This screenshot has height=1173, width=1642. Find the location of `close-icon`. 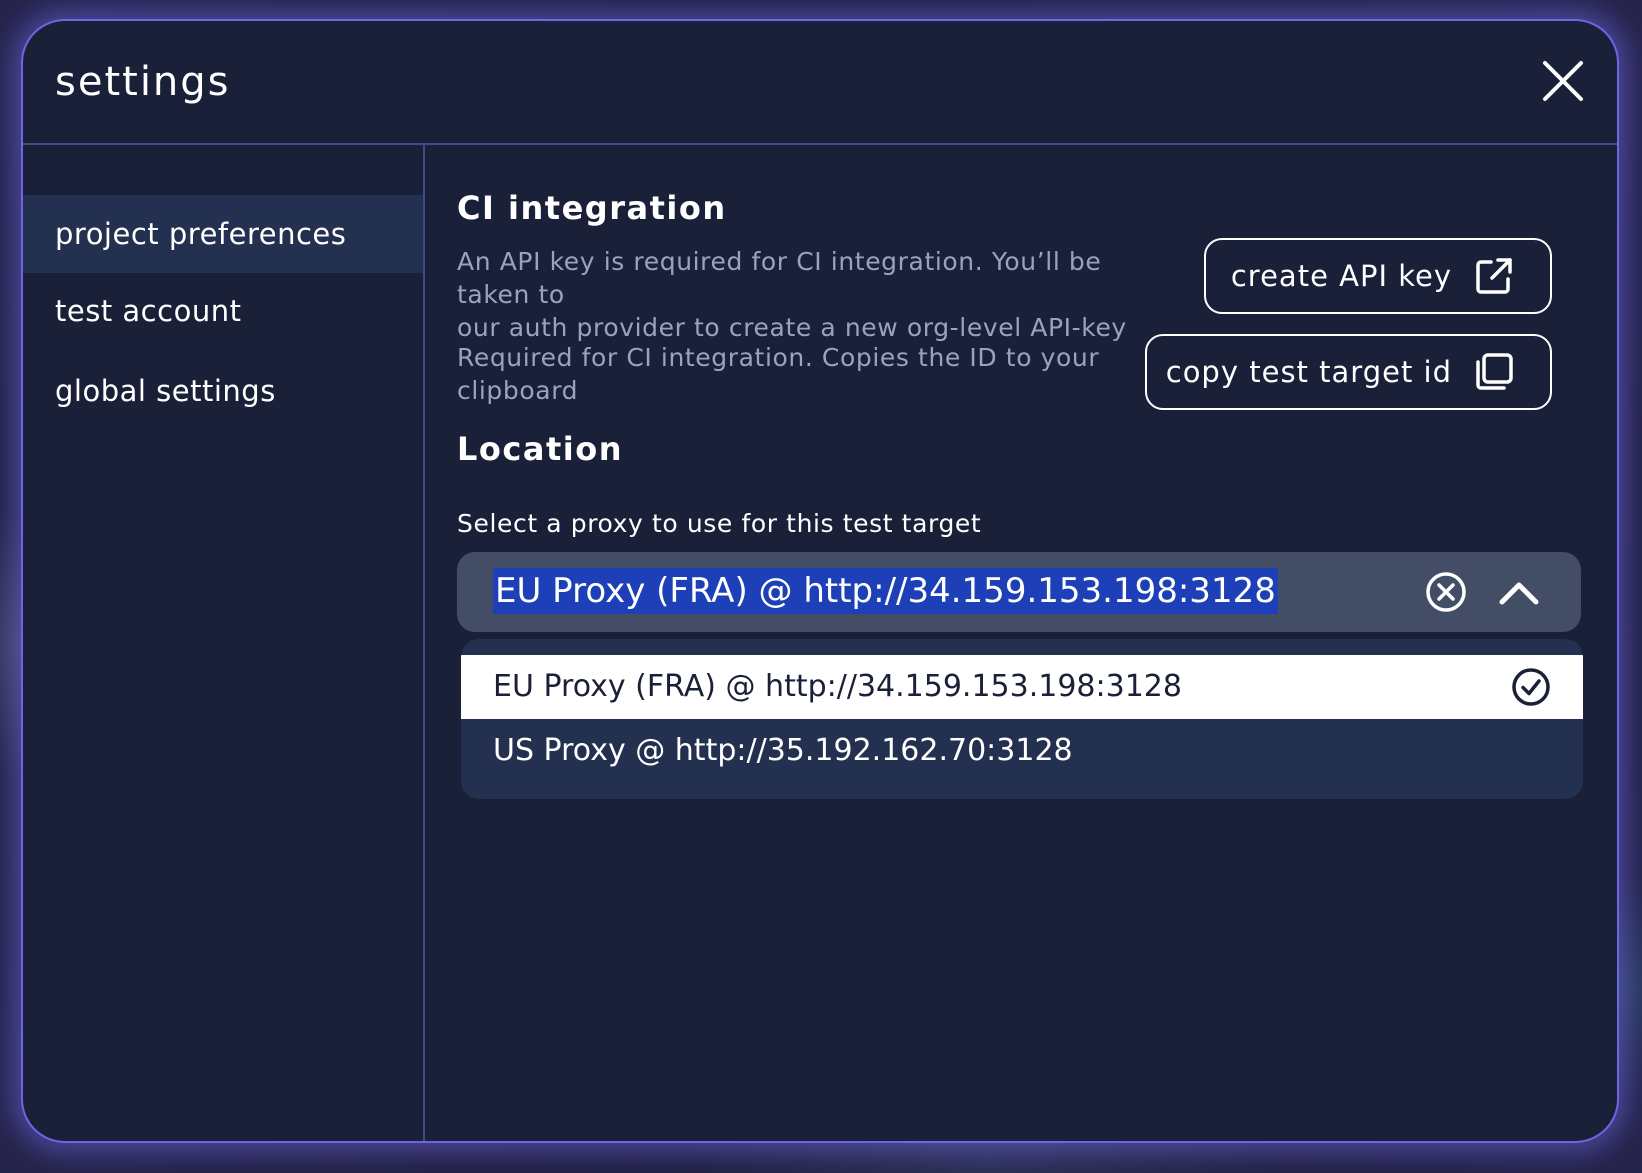

close-icon is located at coordinates (1563, 81).